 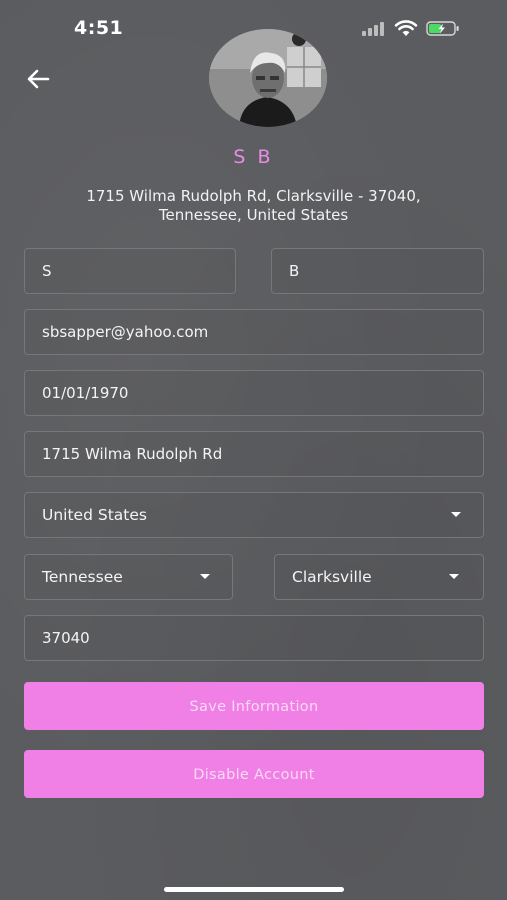 I want to click on disable-account-button: Disable Account, so click(x=254, y=774).